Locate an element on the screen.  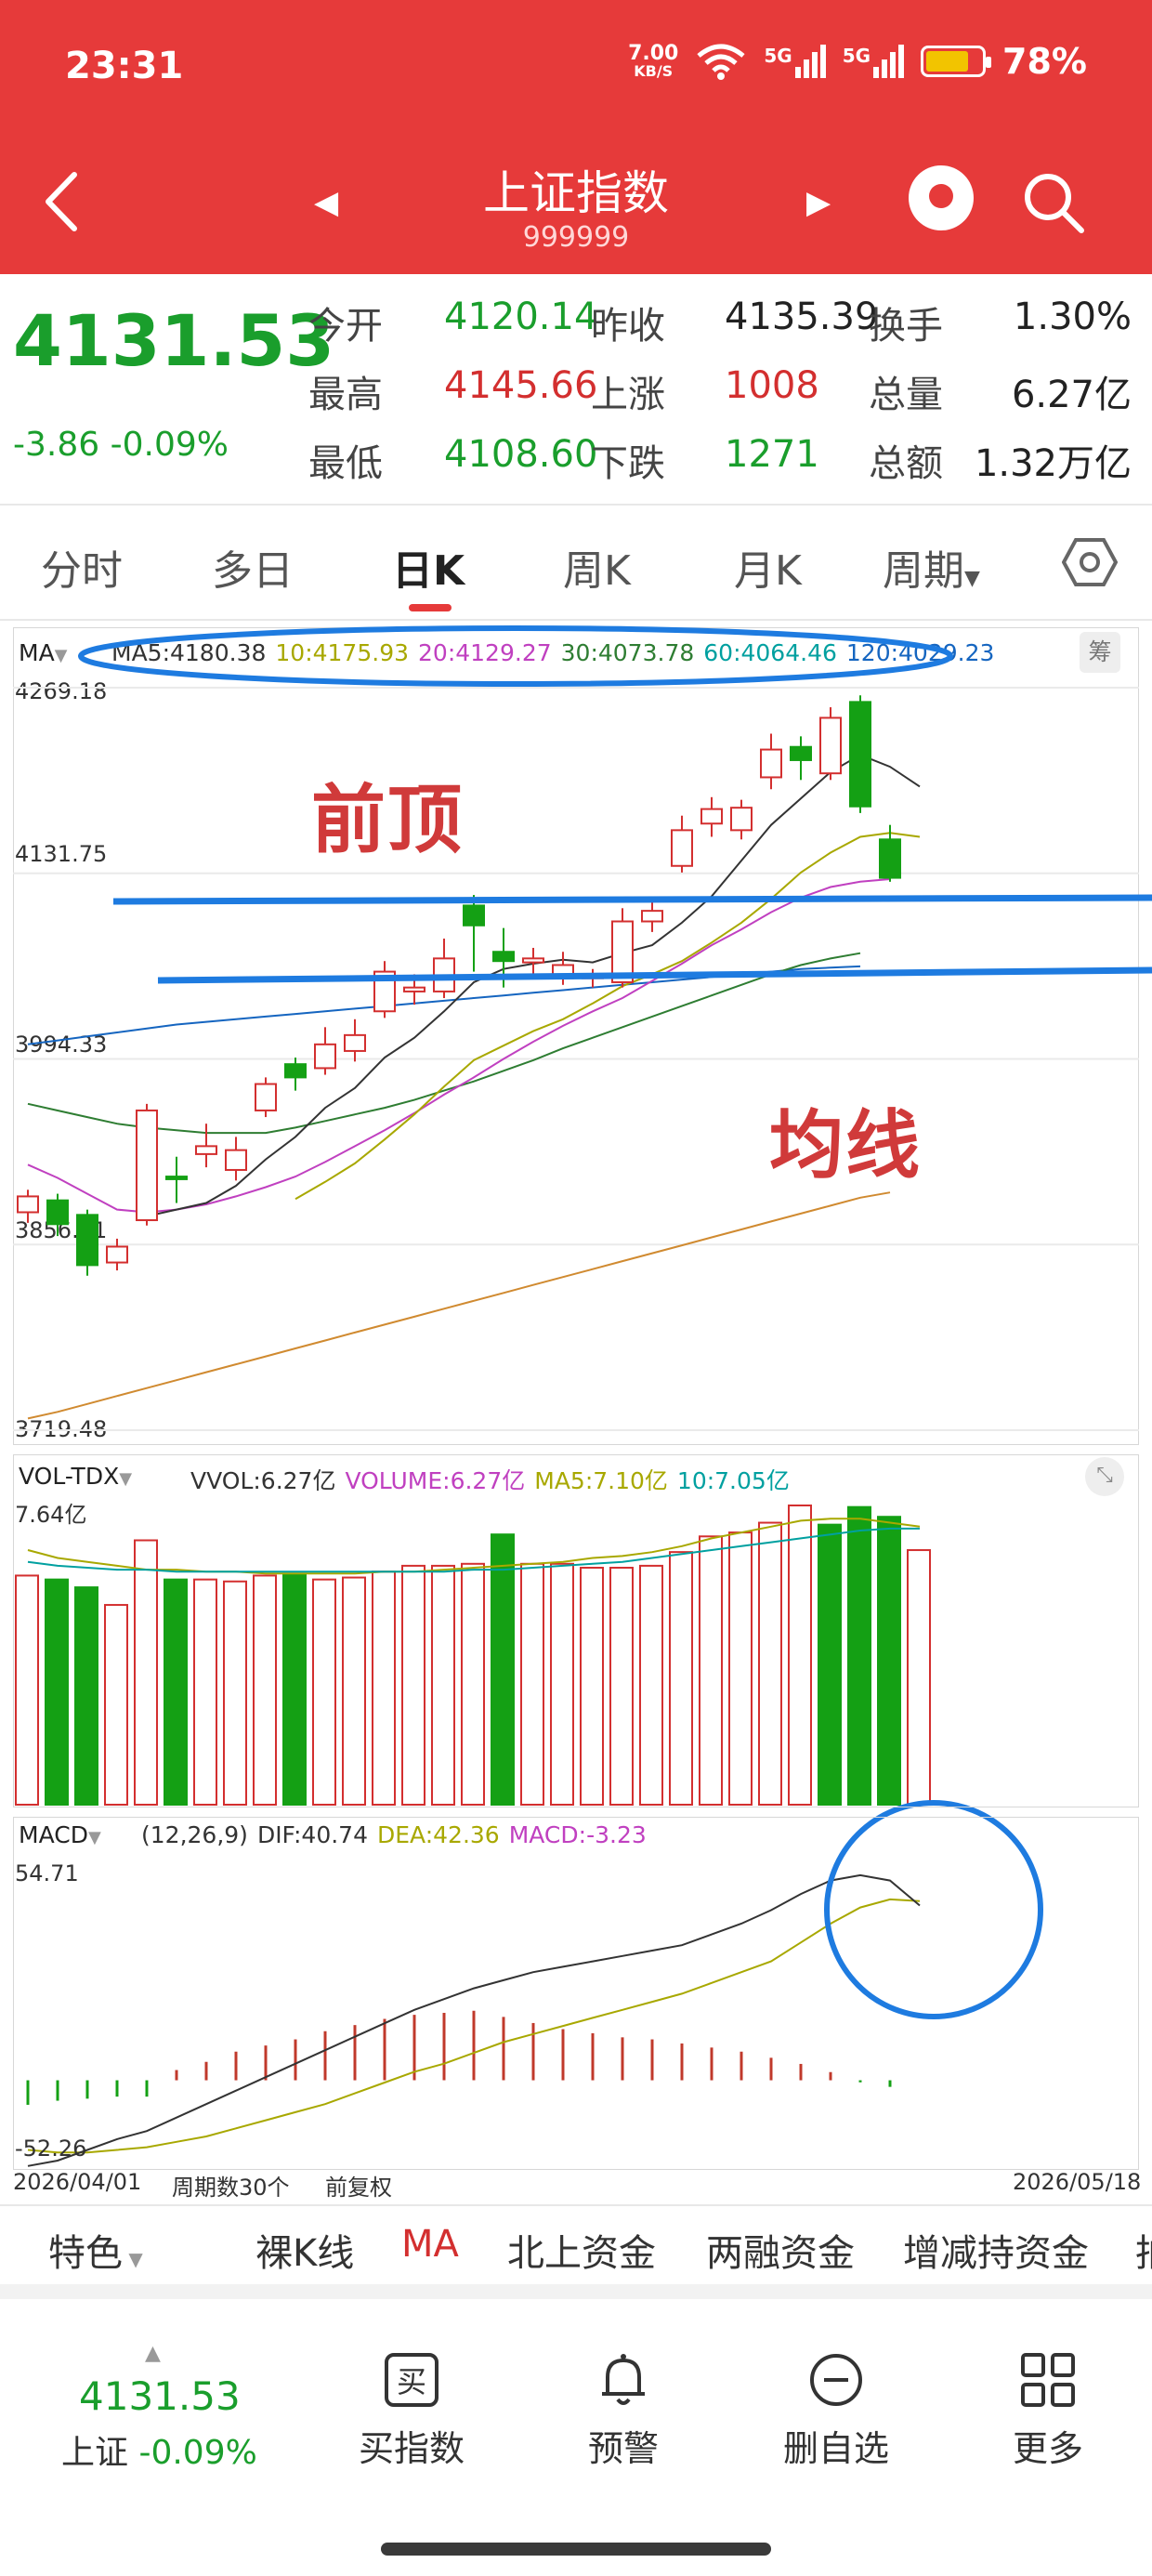
feature-tab-label: 北上资金 is located at coordinates (581, 2253).